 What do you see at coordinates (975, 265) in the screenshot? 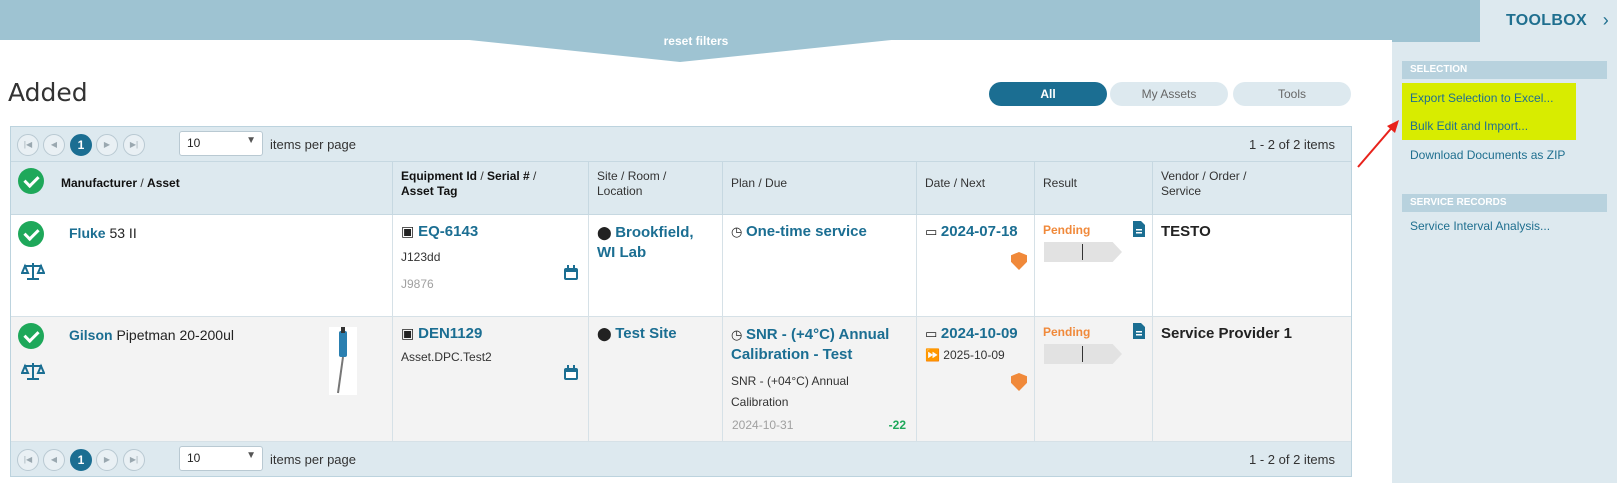
I see `date-cell: ▭ 2024-07-18` at bounding box center [975, 265].